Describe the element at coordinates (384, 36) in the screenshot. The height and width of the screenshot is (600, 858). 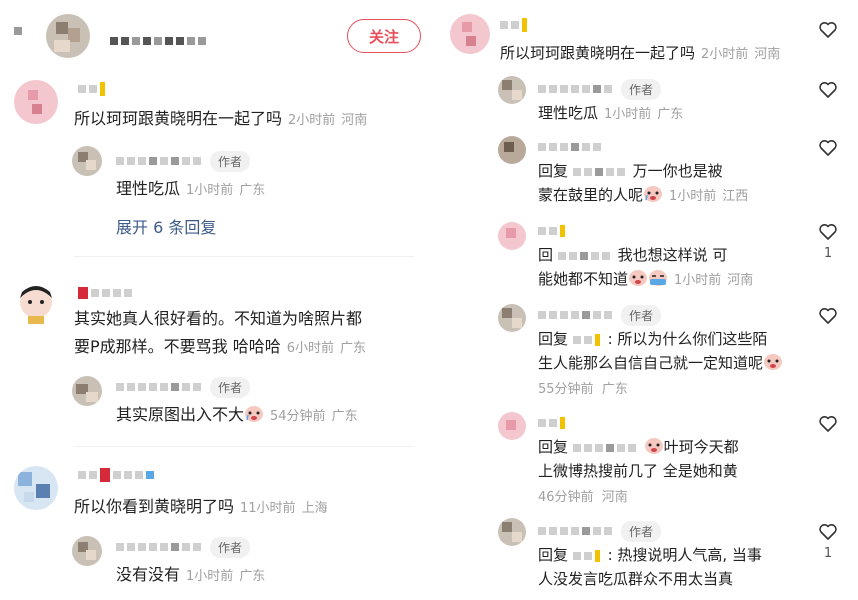
I see `follow-button: 关注` at that location.